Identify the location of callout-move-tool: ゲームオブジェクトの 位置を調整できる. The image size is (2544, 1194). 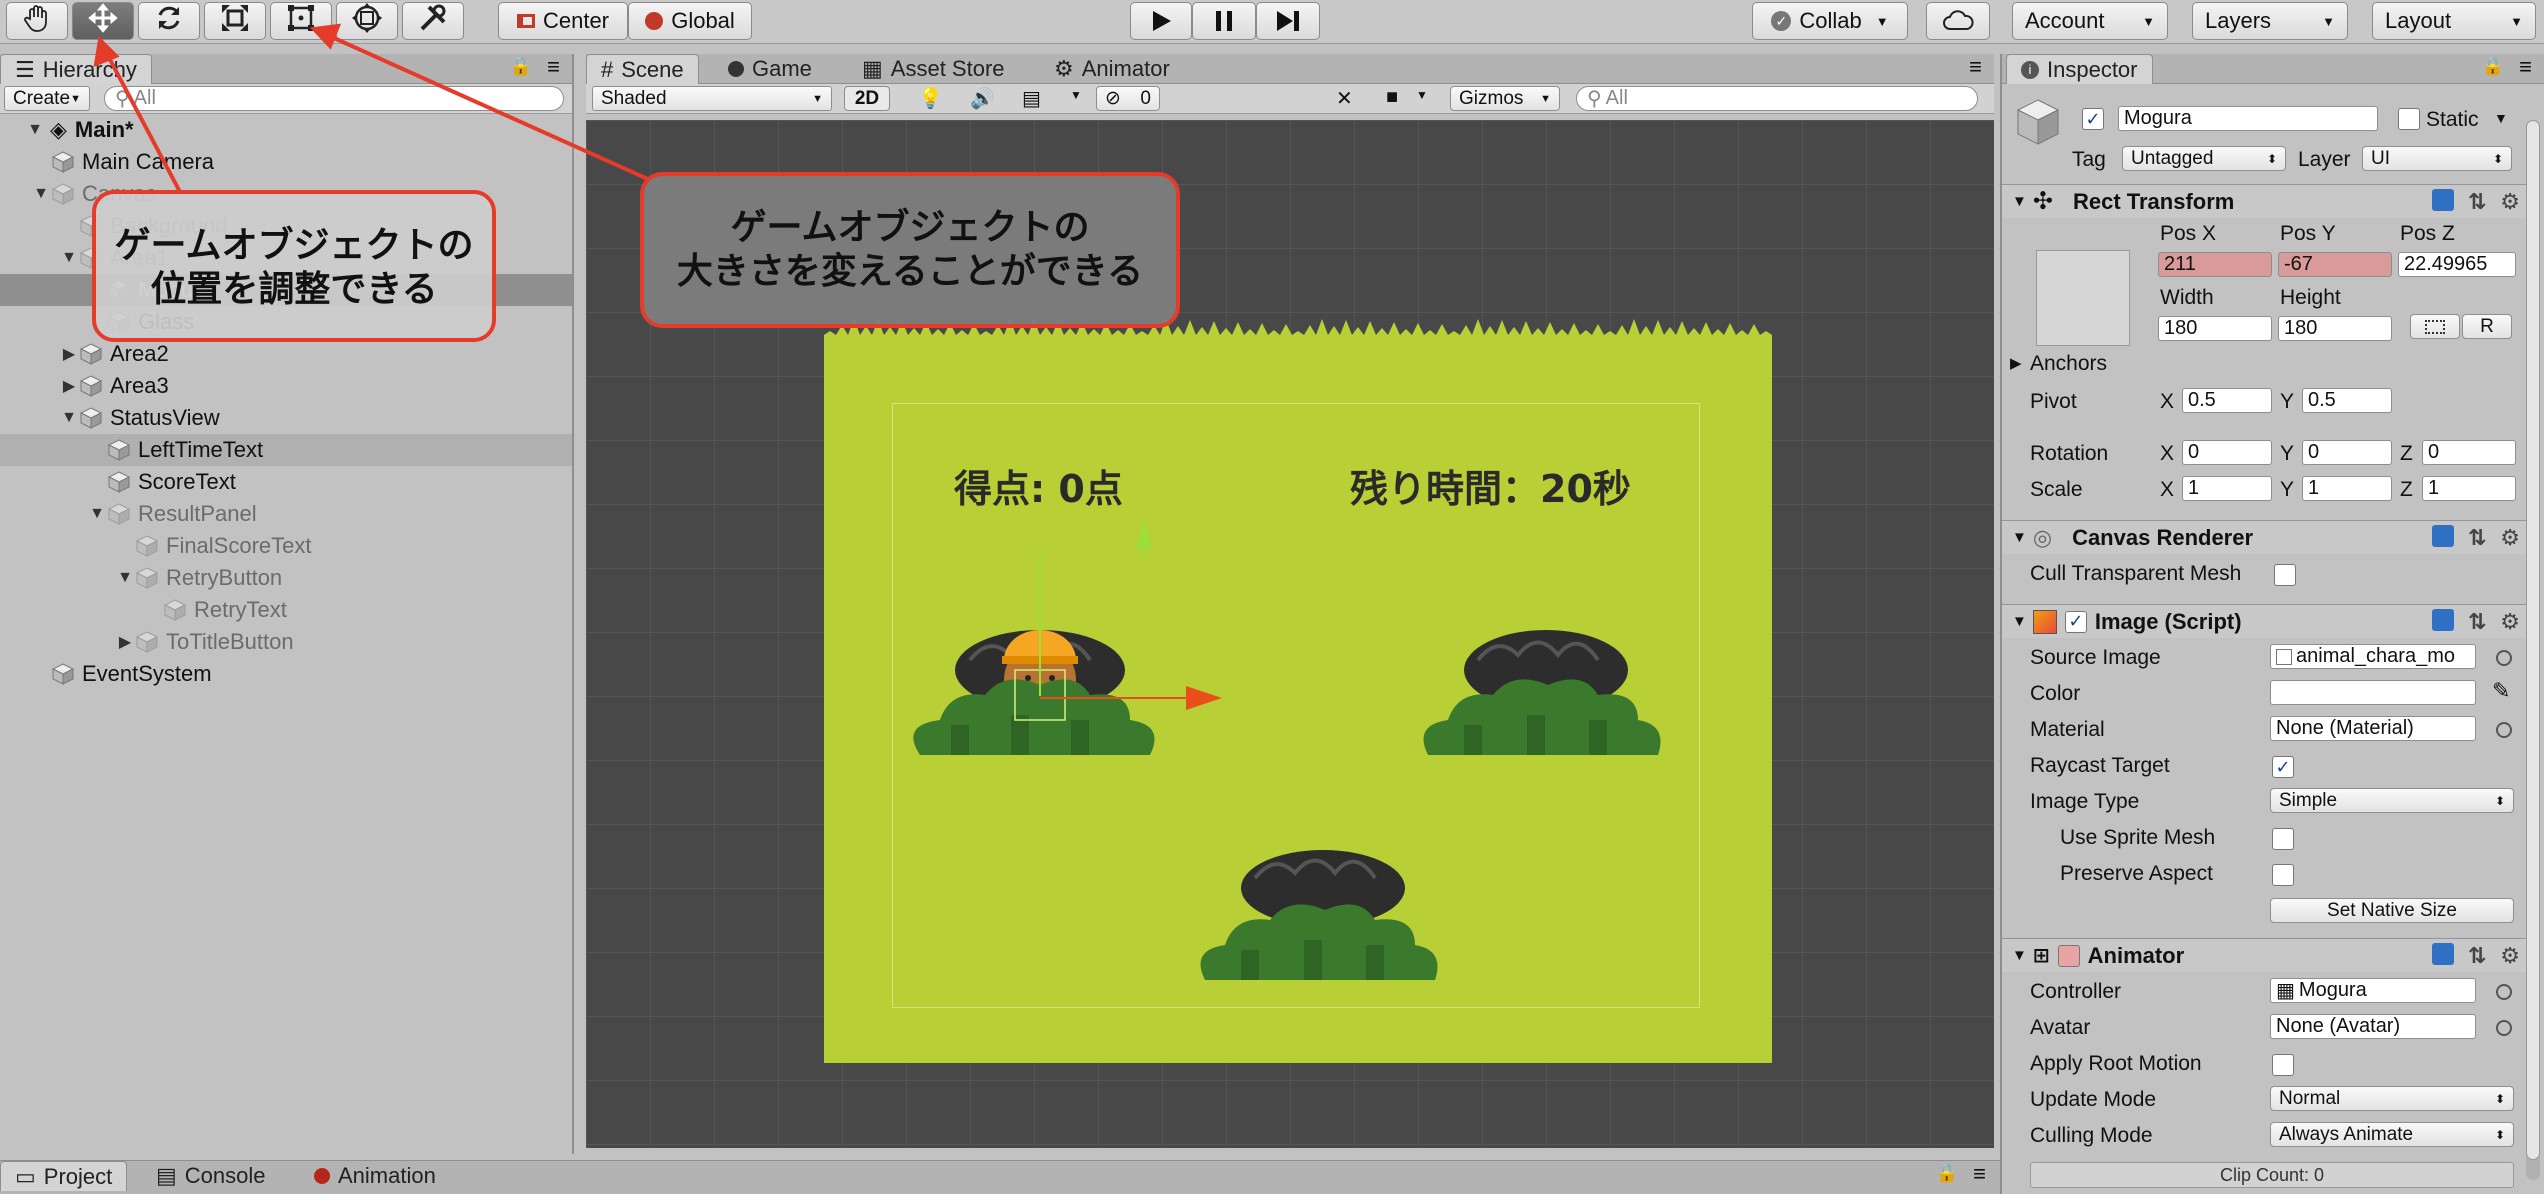
(294, 266).